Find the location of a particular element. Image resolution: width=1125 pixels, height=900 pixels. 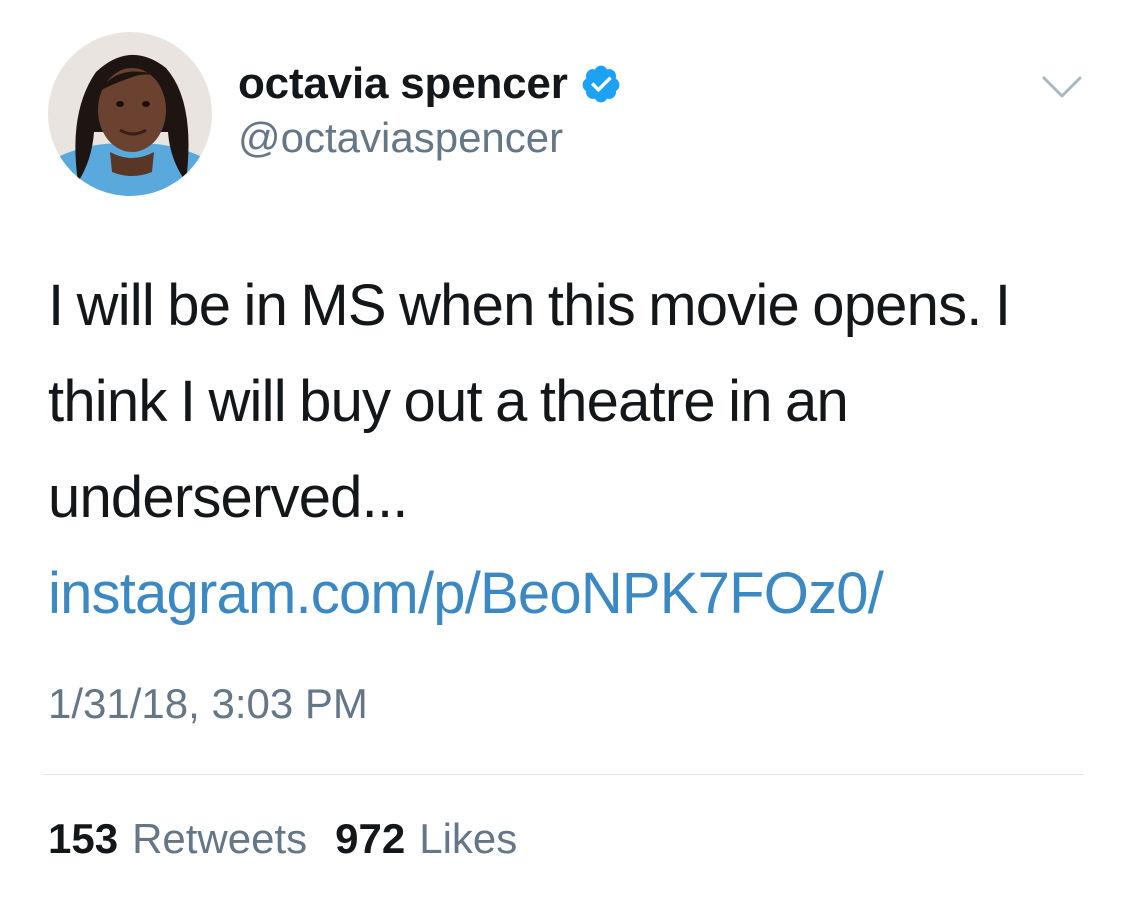

display-name: octavia spencer is located at coordinates (403, 84).